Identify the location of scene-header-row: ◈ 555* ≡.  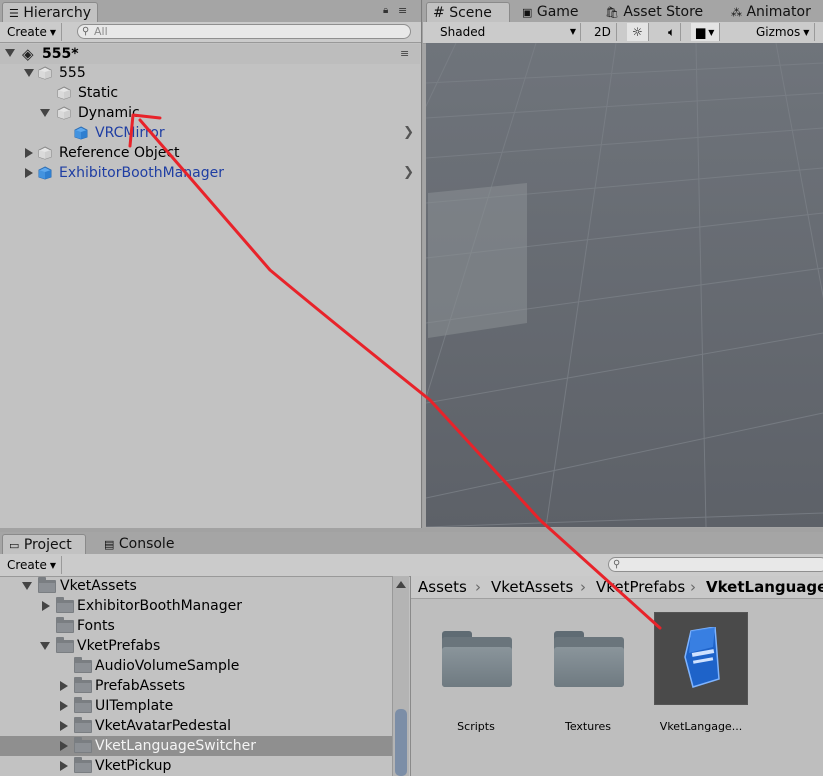
(210, 54).